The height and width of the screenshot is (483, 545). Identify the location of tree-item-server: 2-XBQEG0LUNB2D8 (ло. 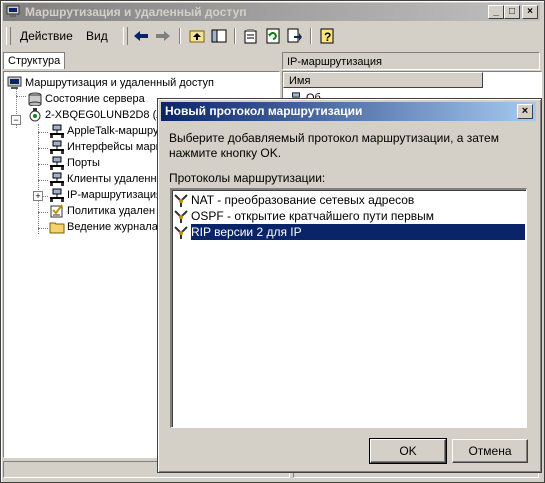
(98, 115).